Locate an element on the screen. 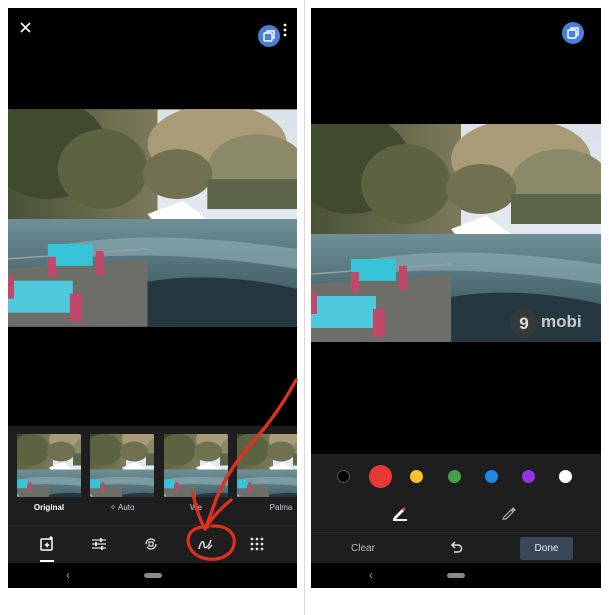 This screenshot has height=615, width=609. more-tools-icon is located at coordinates (257, 544).